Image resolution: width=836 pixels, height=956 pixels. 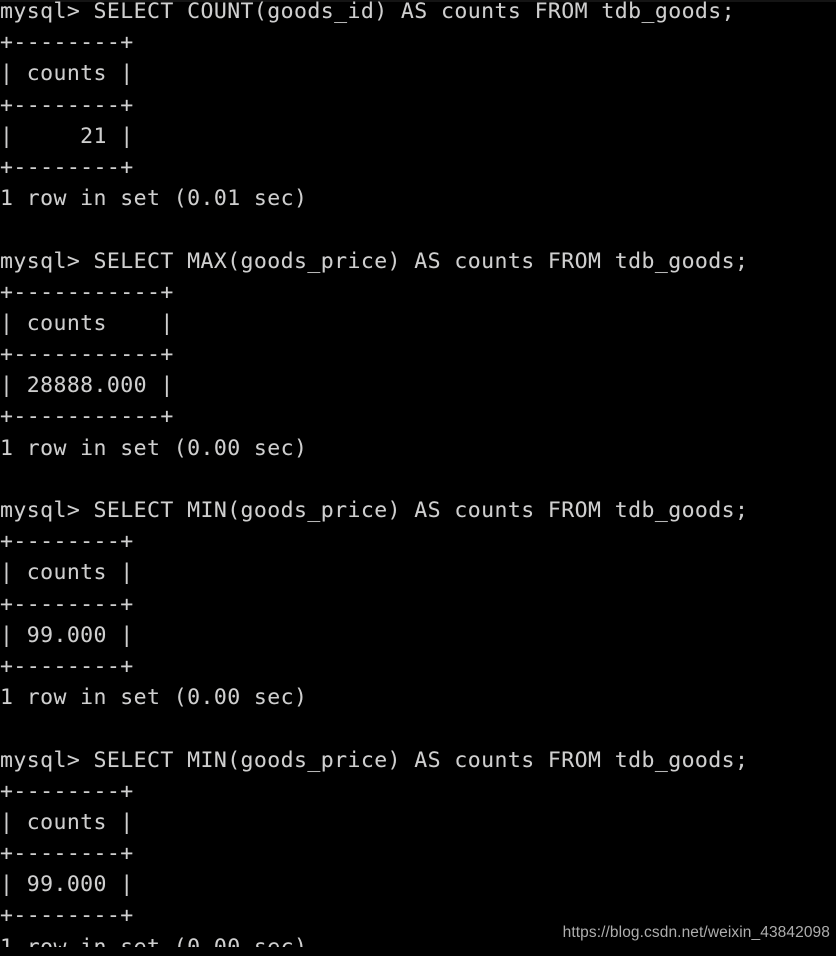 I want to click on table-top-rule: +-----------+, so click(x=87, y=292).